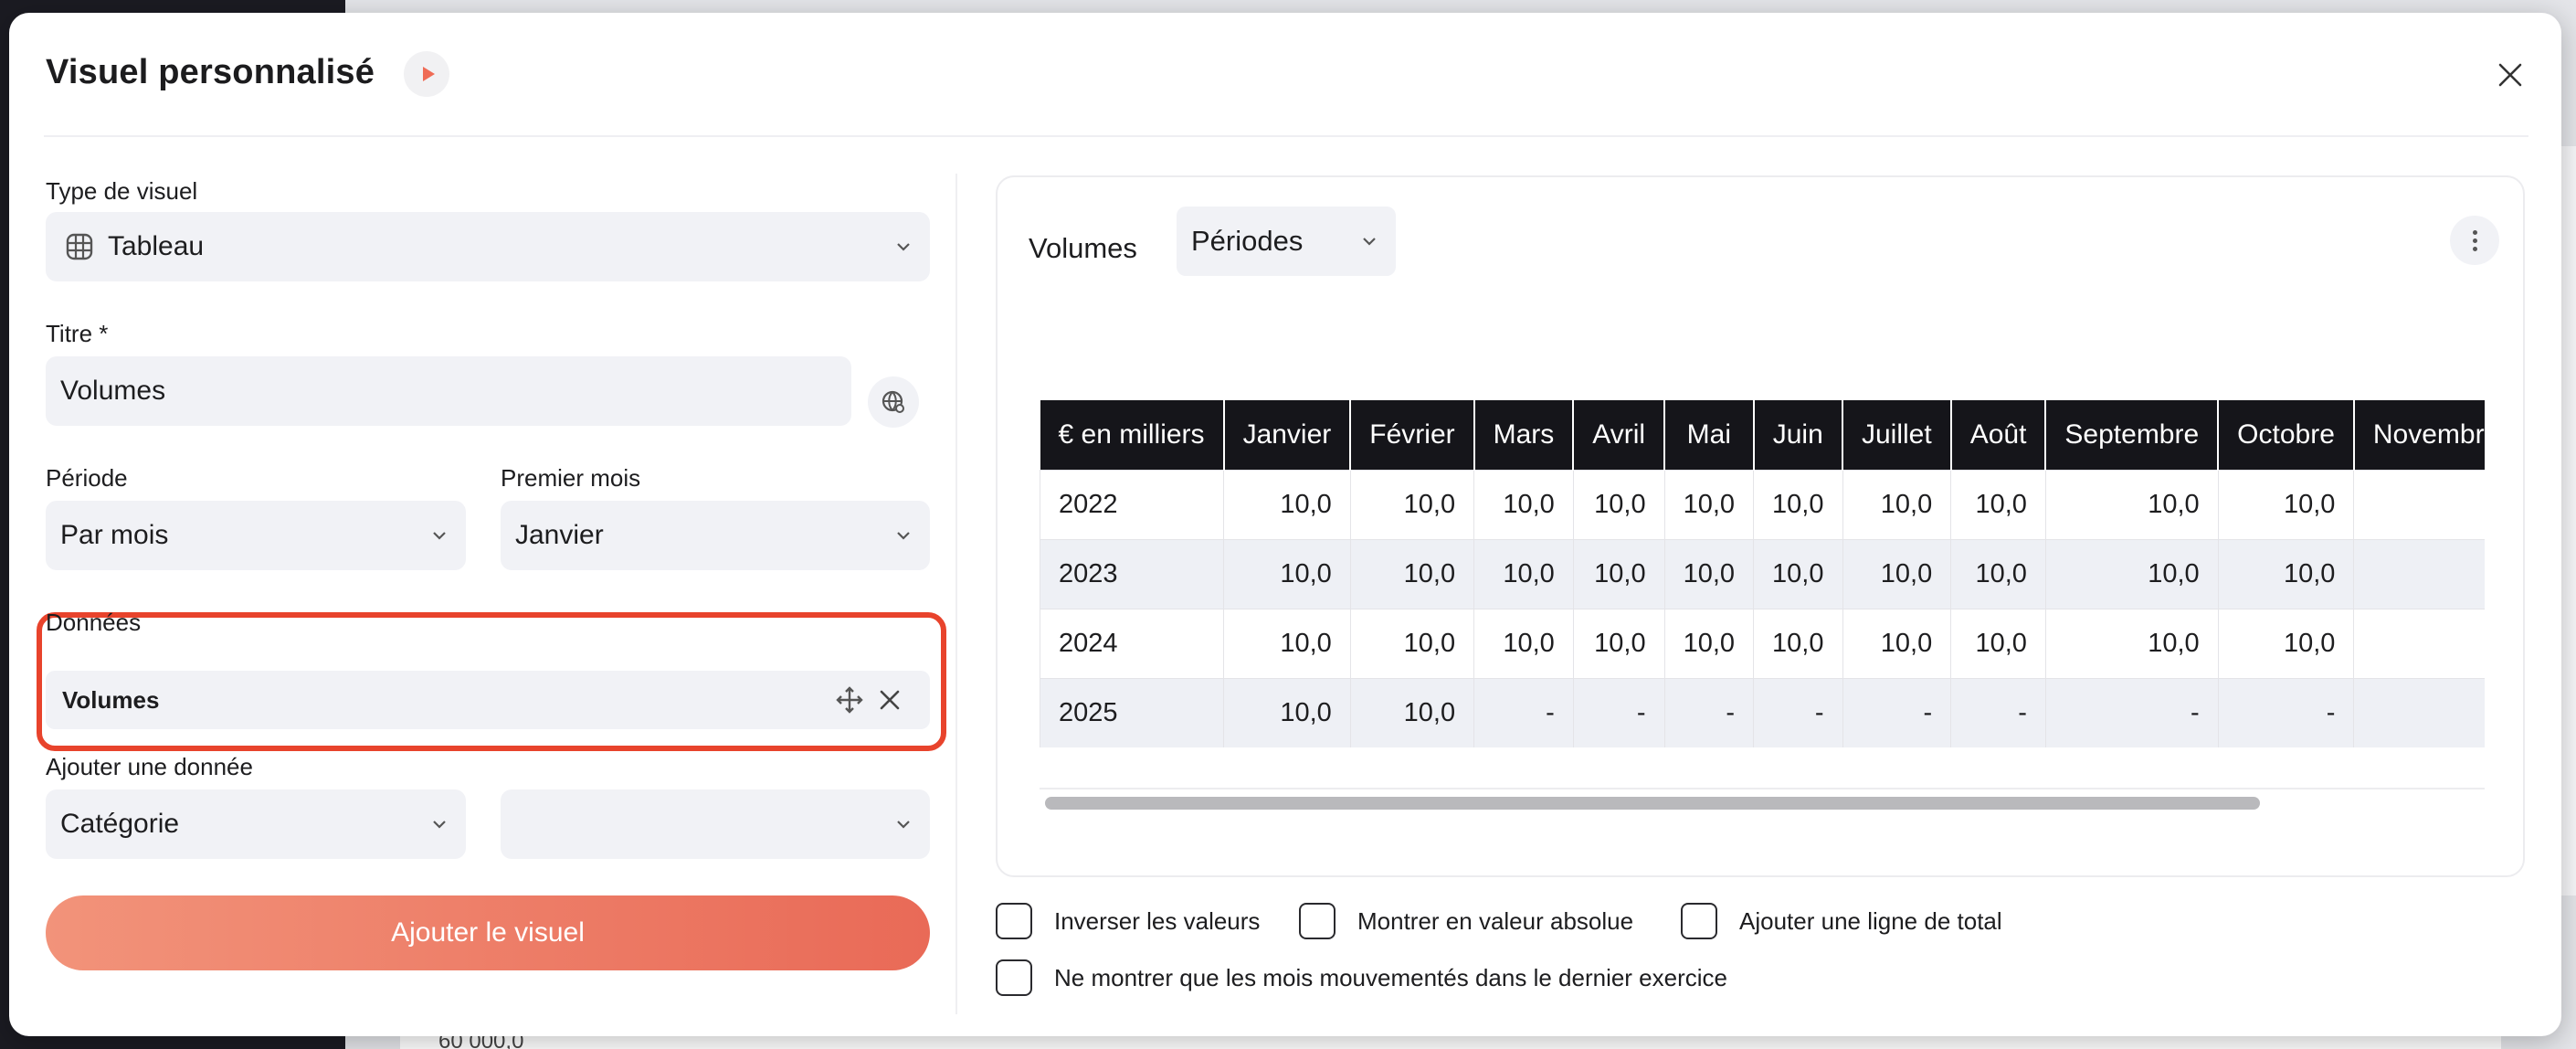 This screenshot has width=2576, height=1049. Describe the element at coordinates (79, 246) in the screenshot. I see `table-icon` at that location.